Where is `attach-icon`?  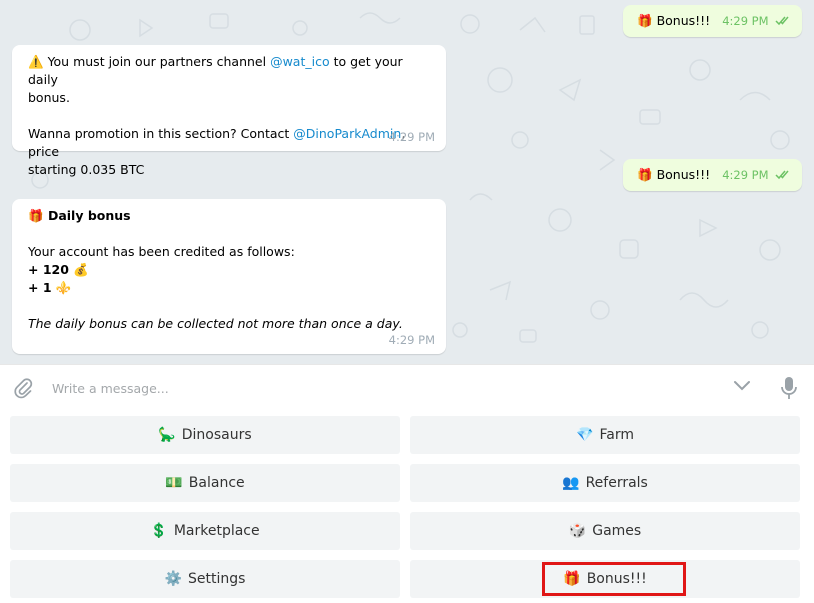
attach-icon is located at coordinates (23, 388).